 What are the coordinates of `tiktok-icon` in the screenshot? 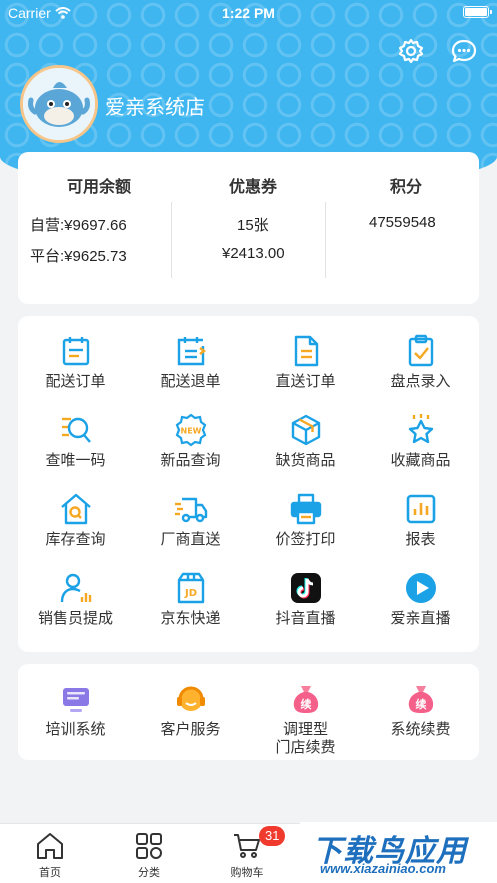 It's located at (305, 588).